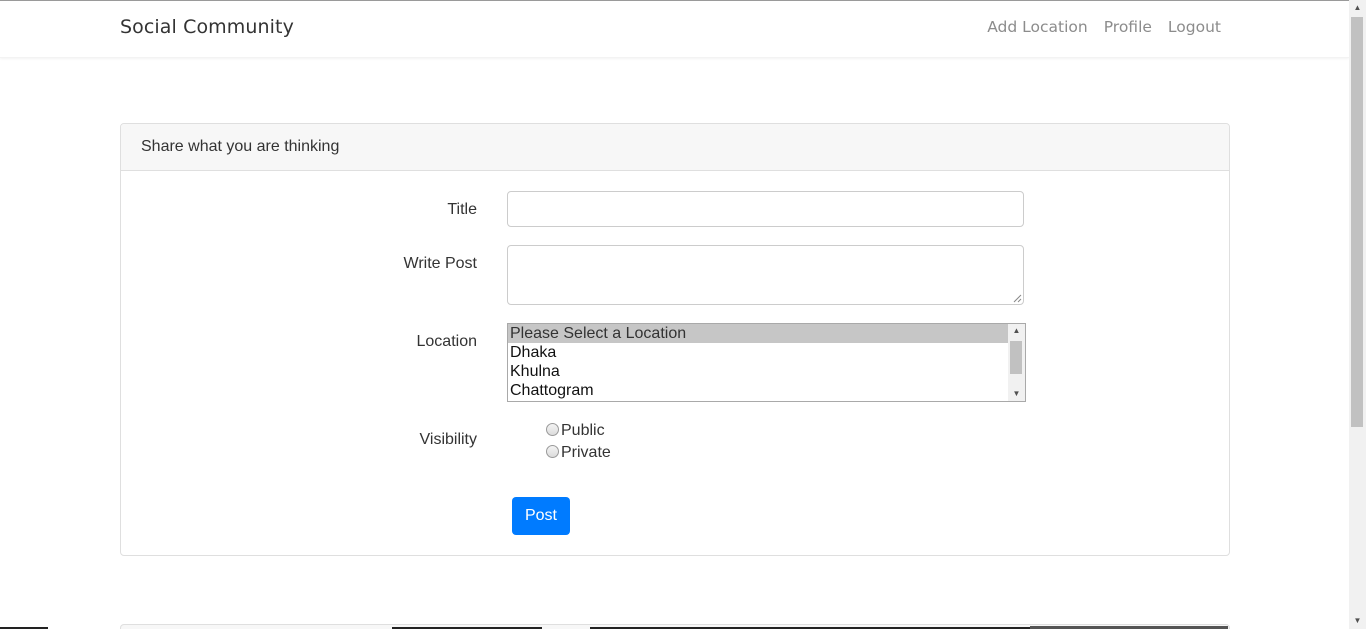 The width and height of the screenshot is (1366, 629). What do you see at coordinates (1357, 8) in the screenshot?
I see `page-scroll-up-icon: ▲` at bounding box center [1357, 8].